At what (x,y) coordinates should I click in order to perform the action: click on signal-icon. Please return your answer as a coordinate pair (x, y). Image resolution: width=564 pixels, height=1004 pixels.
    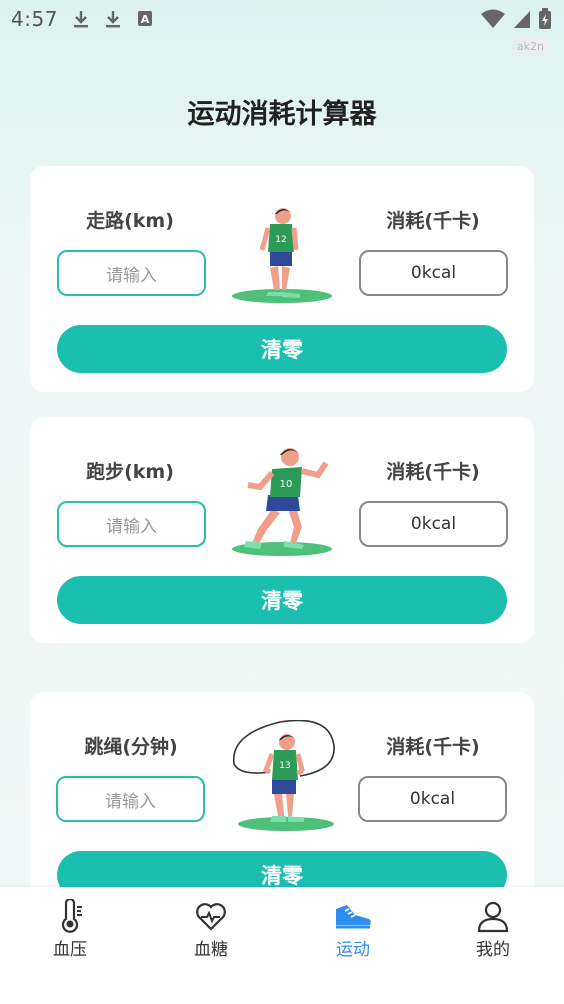
    Looking at the image, I should click on (522, 19).